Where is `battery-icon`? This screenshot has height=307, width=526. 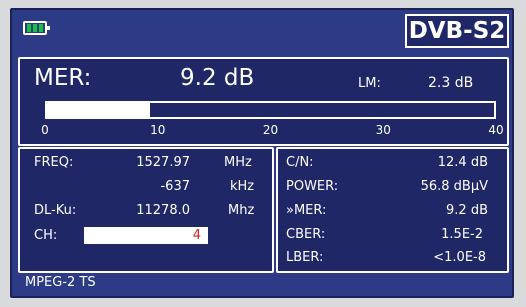 battery-icon is located at coordinates (36, 28).